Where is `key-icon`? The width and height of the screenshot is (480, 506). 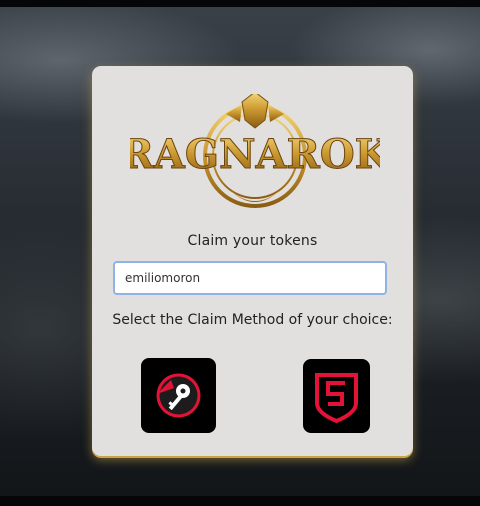
key-icon is located at coordinates (178, 395).